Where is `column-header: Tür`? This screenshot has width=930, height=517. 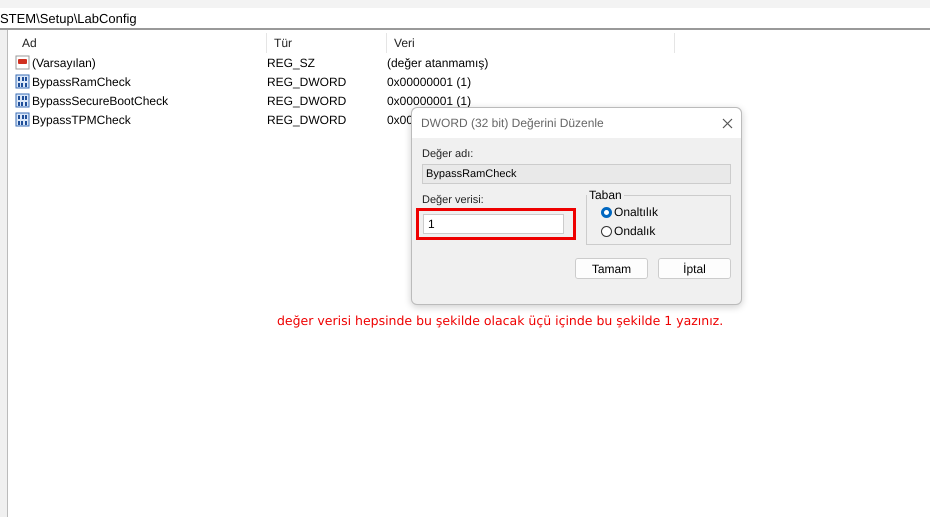
column-header: Tür is located at coordinates (327, 43).